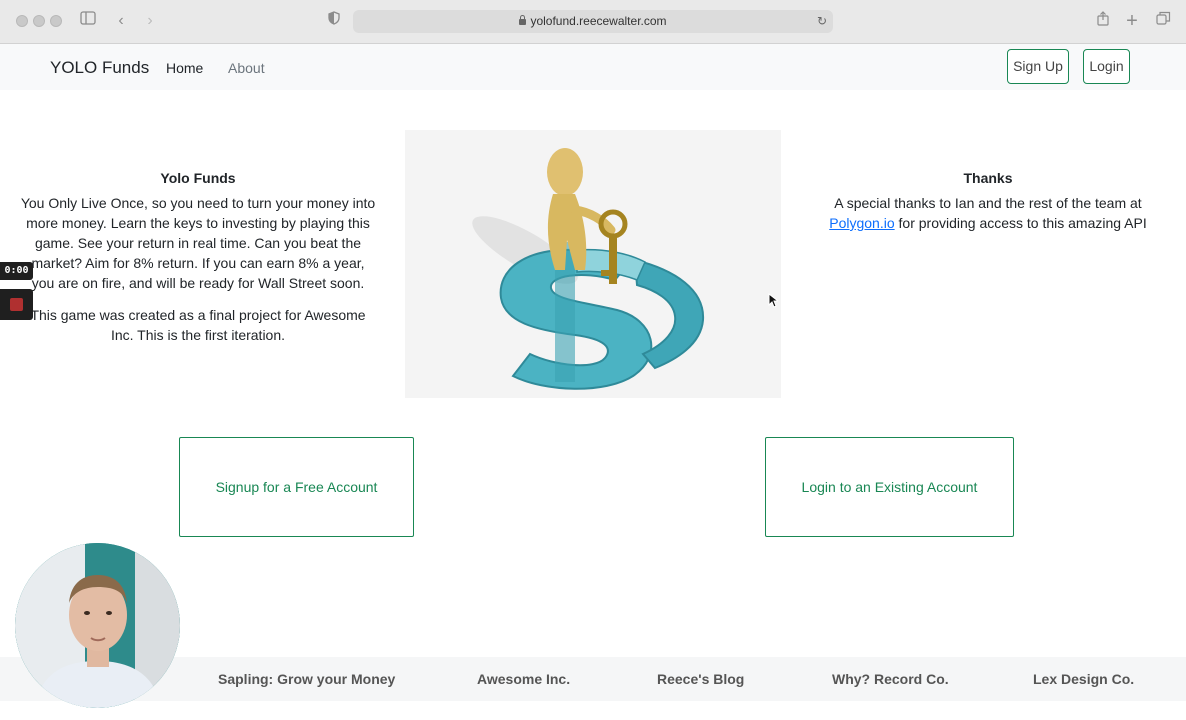 This screenshot has height=720, width=1186. What do you see at coordinates (1132, 21) in the screenshot?
I see `new-tab-icon: +` at bounding box center [1132, 21].